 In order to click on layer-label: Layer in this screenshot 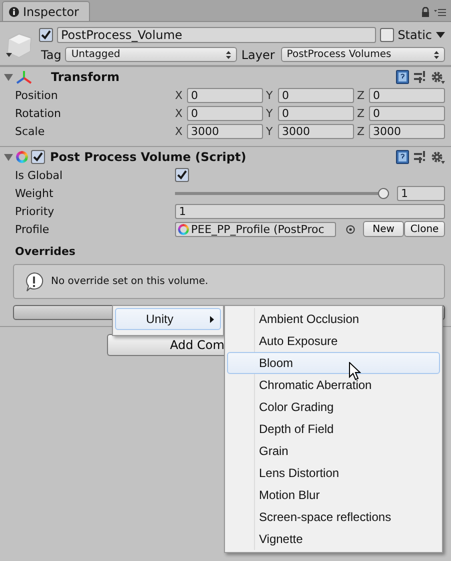, I will do `click(258, 55)`.